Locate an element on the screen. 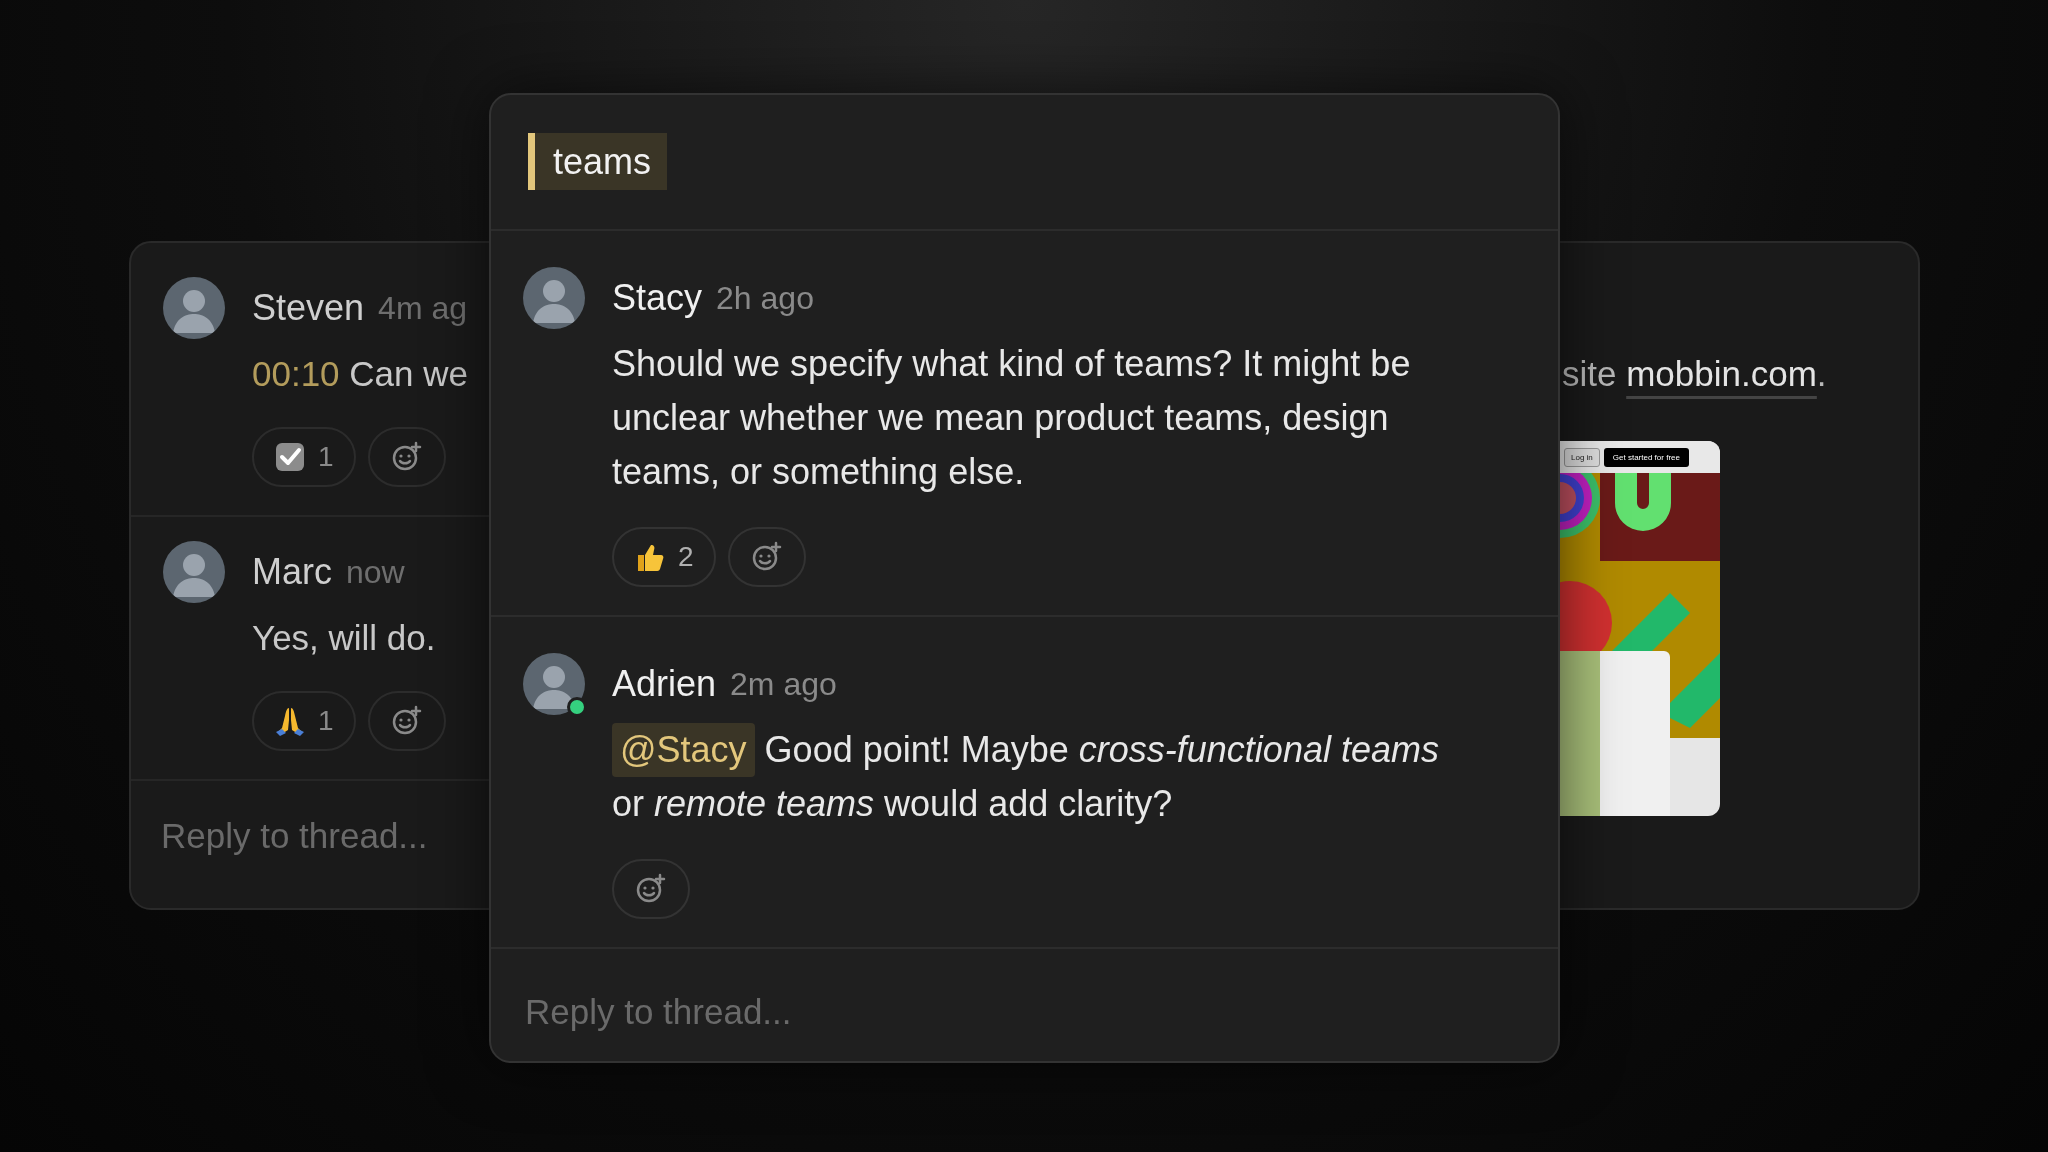 The width and height of the screenshot is (2048, 1152). author-name: Marc is located at coordinates (292, 572).